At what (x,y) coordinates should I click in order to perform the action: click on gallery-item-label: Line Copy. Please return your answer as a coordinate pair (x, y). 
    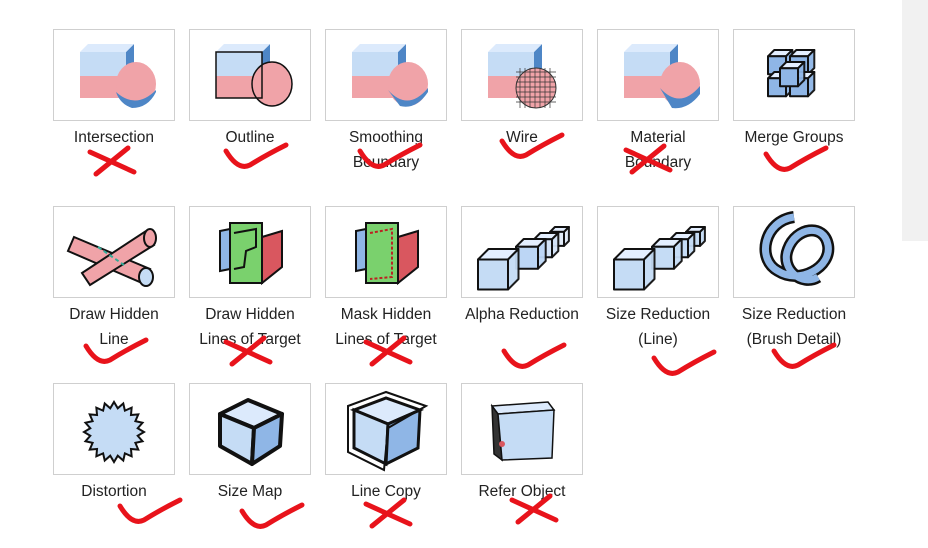
    Looking at the image, I should click on (386, 491).